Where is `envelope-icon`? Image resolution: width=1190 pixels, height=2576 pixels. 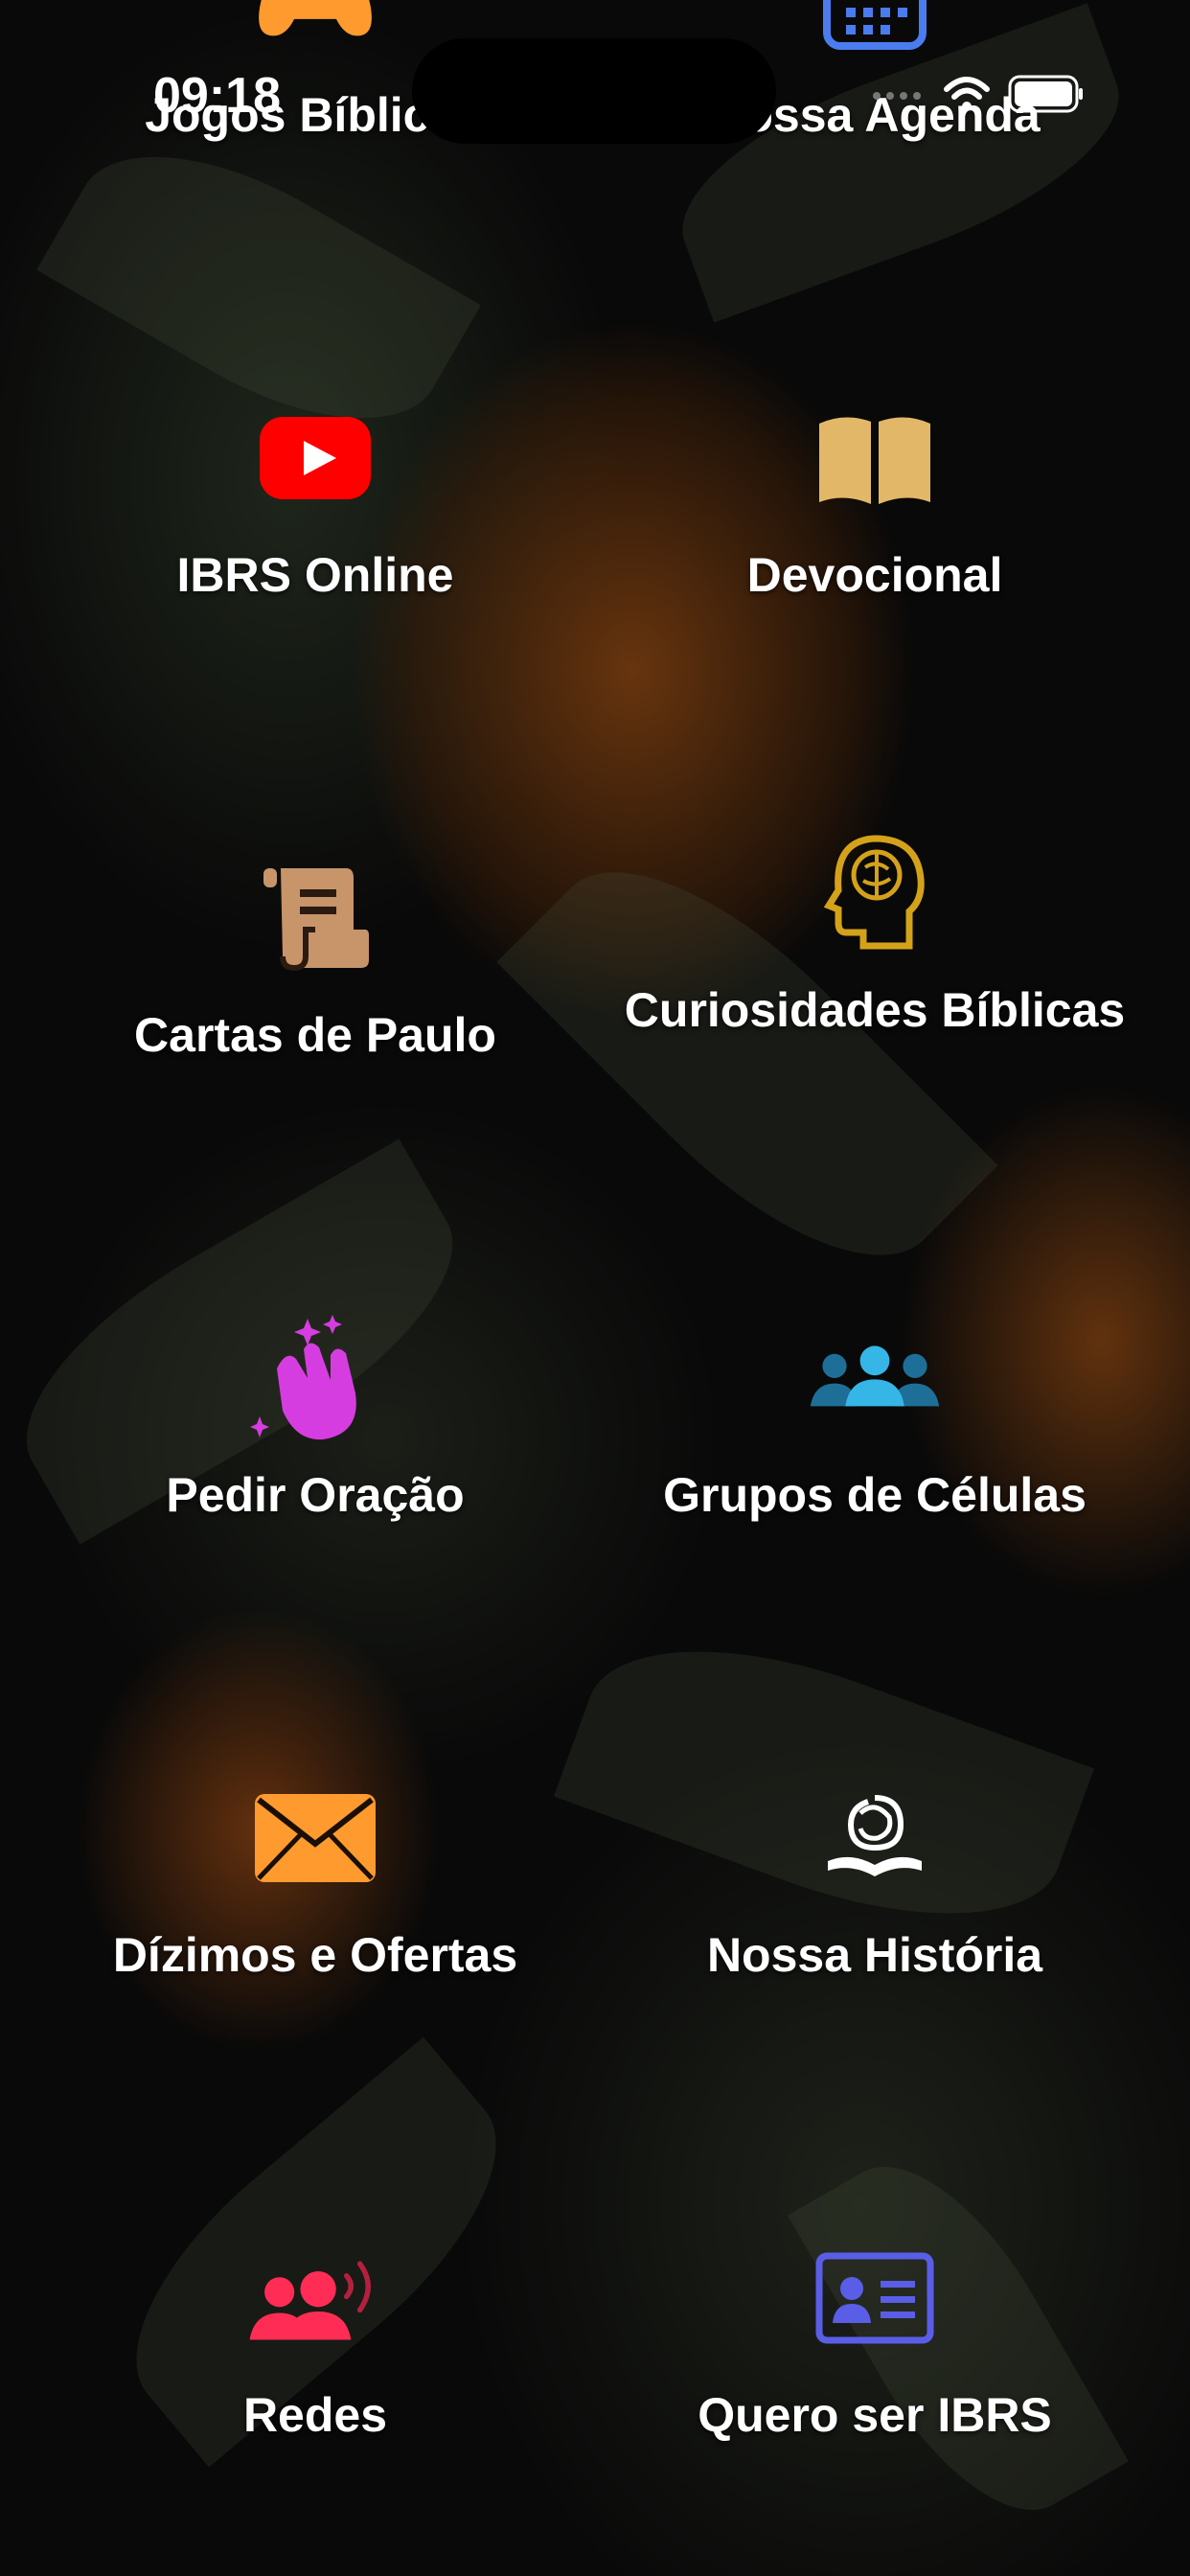 envelope-icon is located at coordinates (315, 1838).